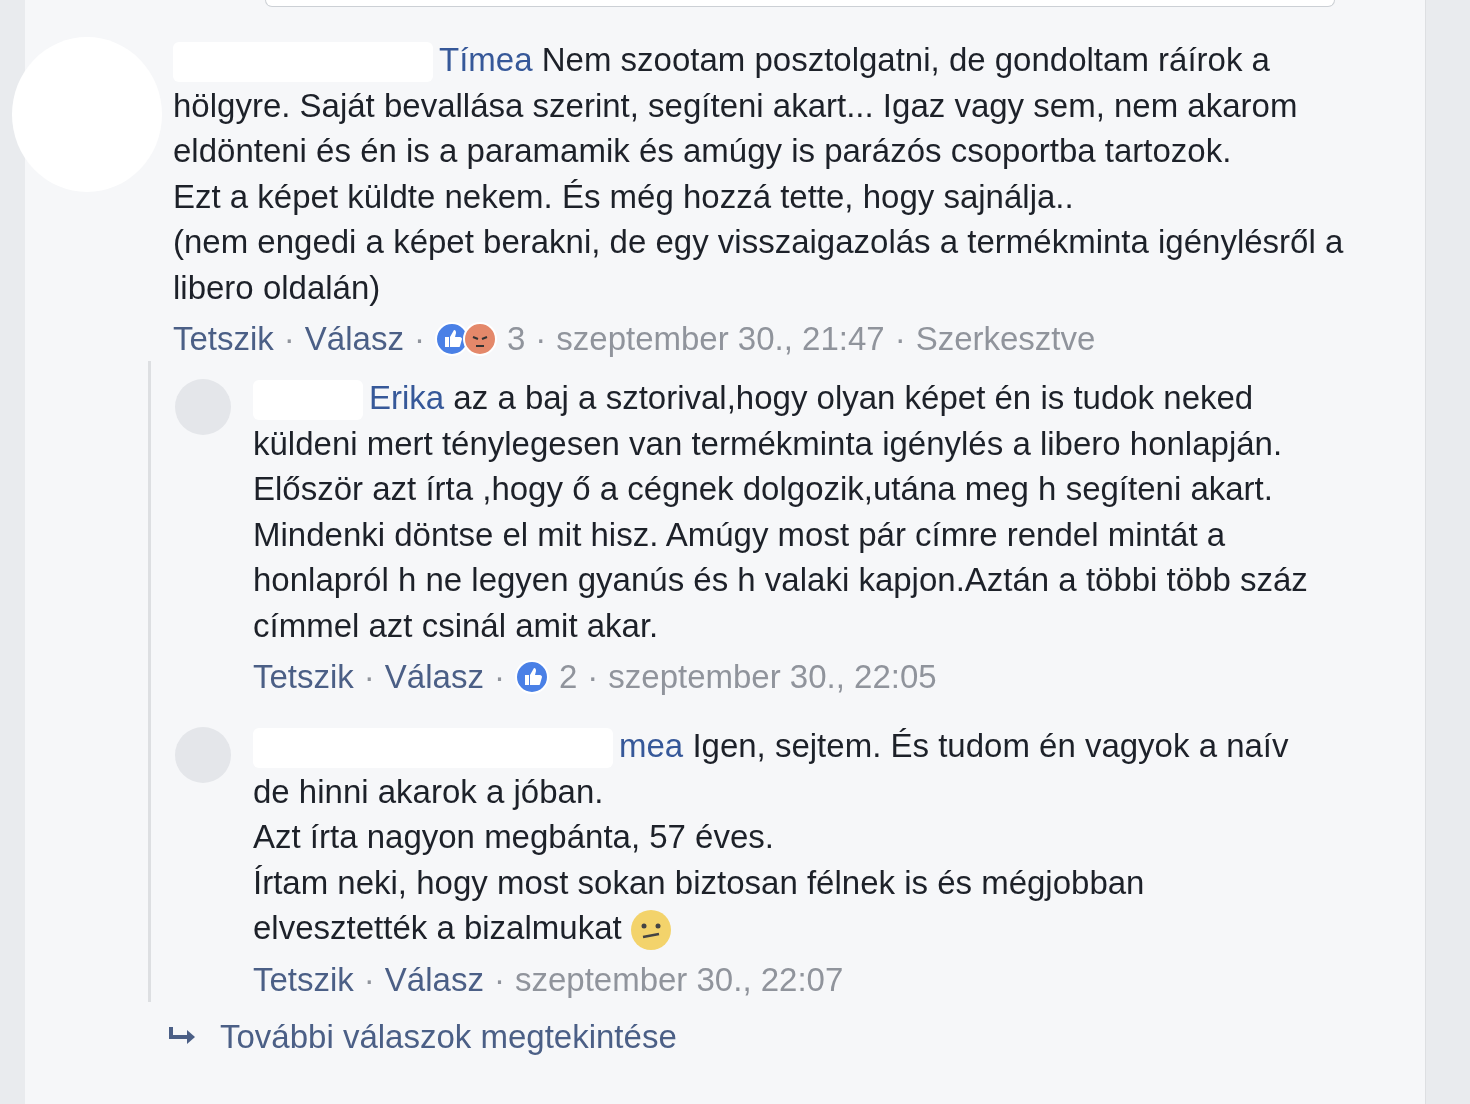 The image size is (1470, 1104). I want to click on author-name: Erika, so click(407, 397).